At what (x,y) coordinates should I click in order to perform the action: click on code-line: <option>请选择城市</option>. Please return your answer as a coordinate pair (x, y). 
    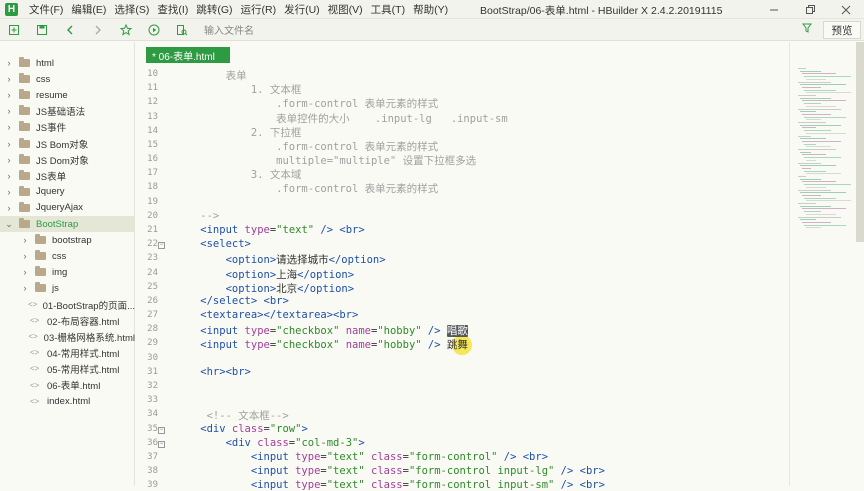
    Looking at the image, I should click on (280, 259).